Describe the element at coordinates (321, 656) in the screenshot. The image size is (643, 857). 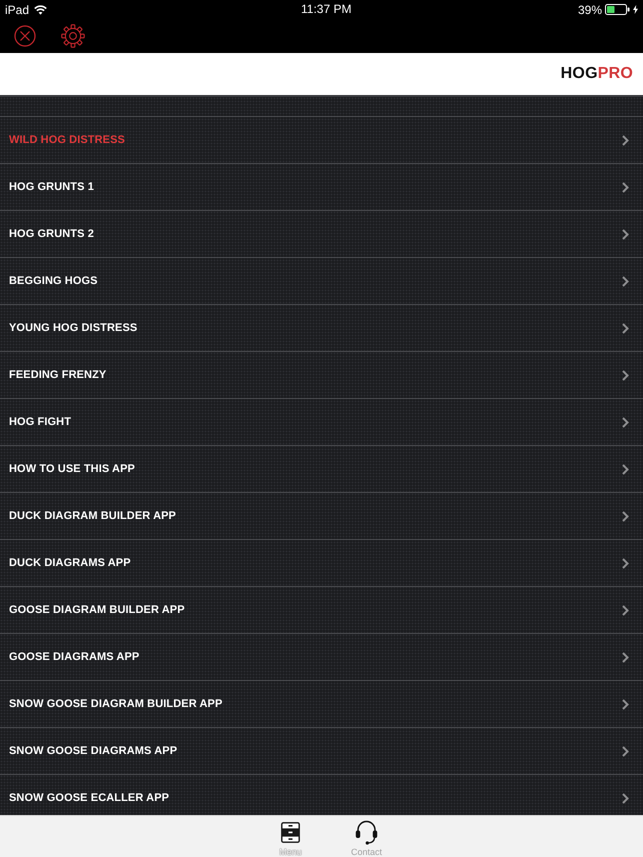
I see `list-row: GOOSE DIAGRAMS APP` at that location.